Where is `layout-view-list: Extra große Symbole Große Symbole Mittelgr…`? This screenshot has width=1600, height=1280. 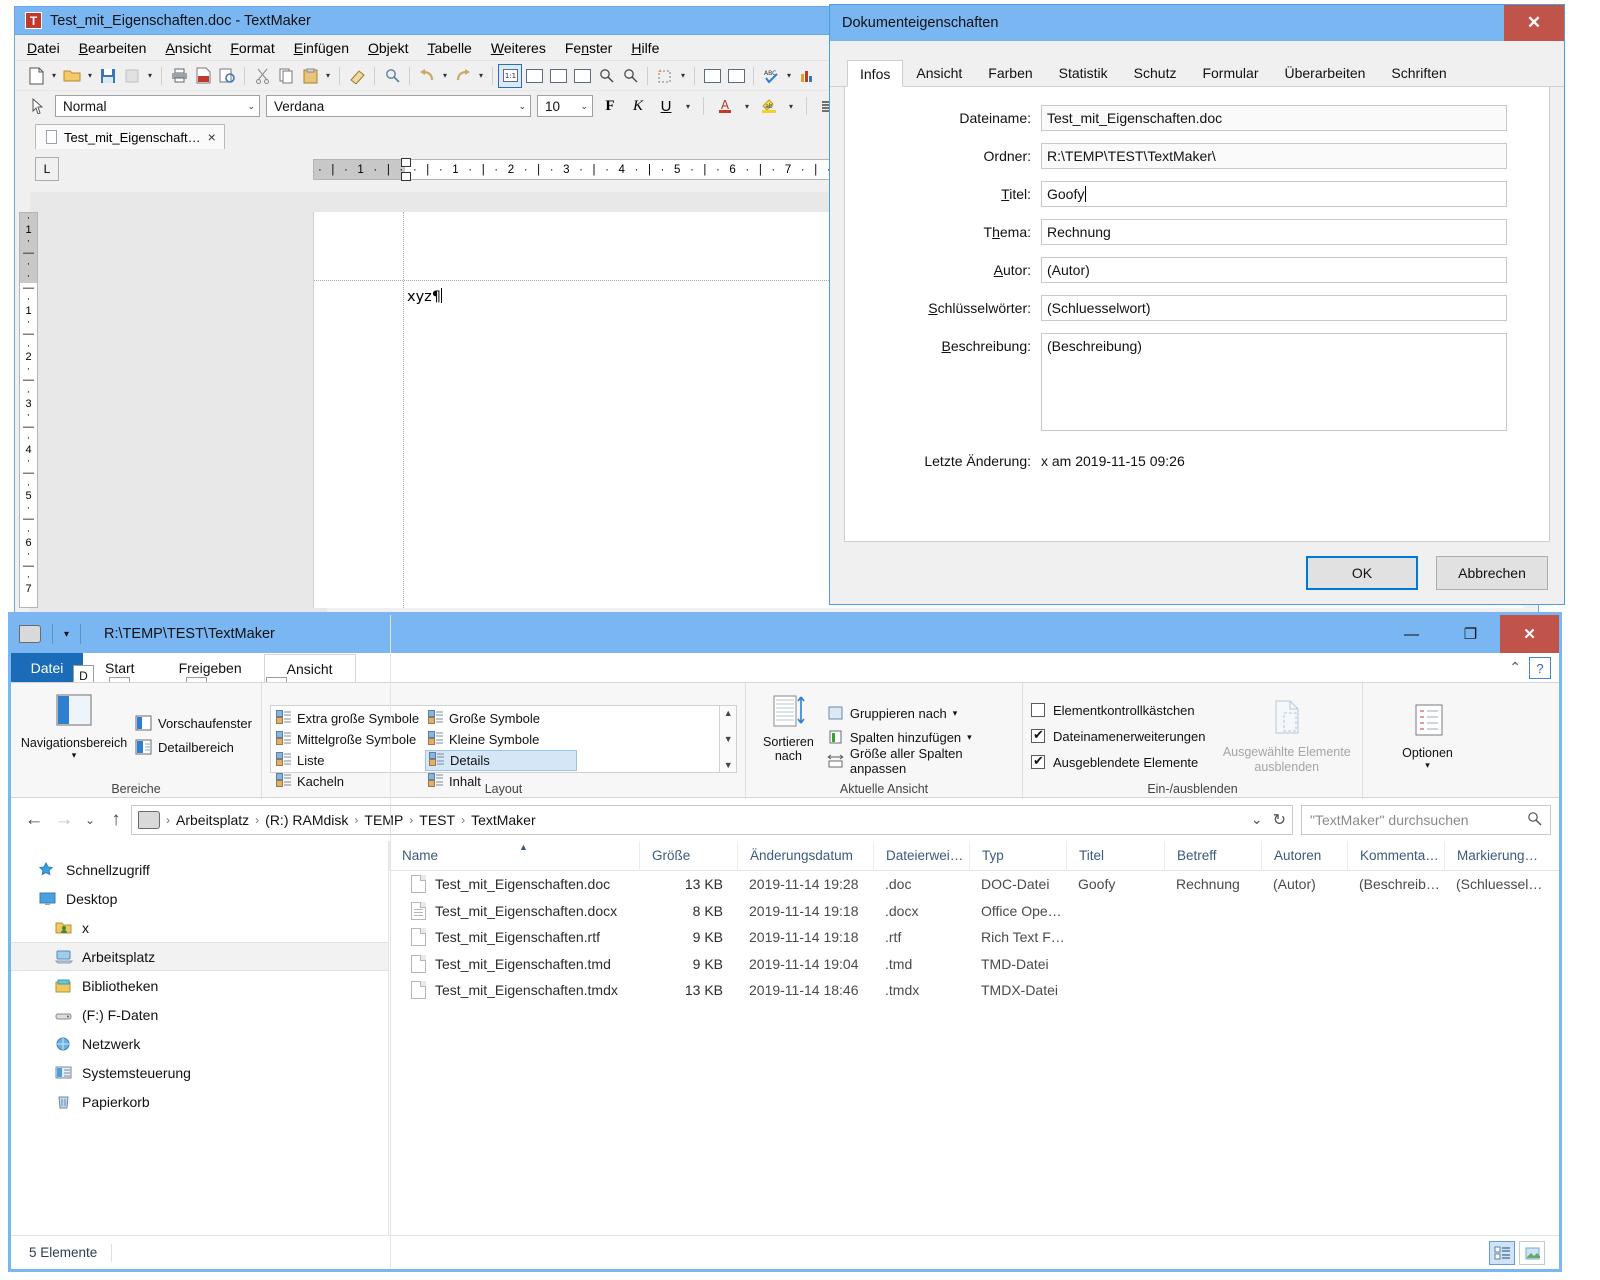
layout-view-list: Extra große Symbole Große Symbole Mittelgr… is located at coordinates (495, 747).